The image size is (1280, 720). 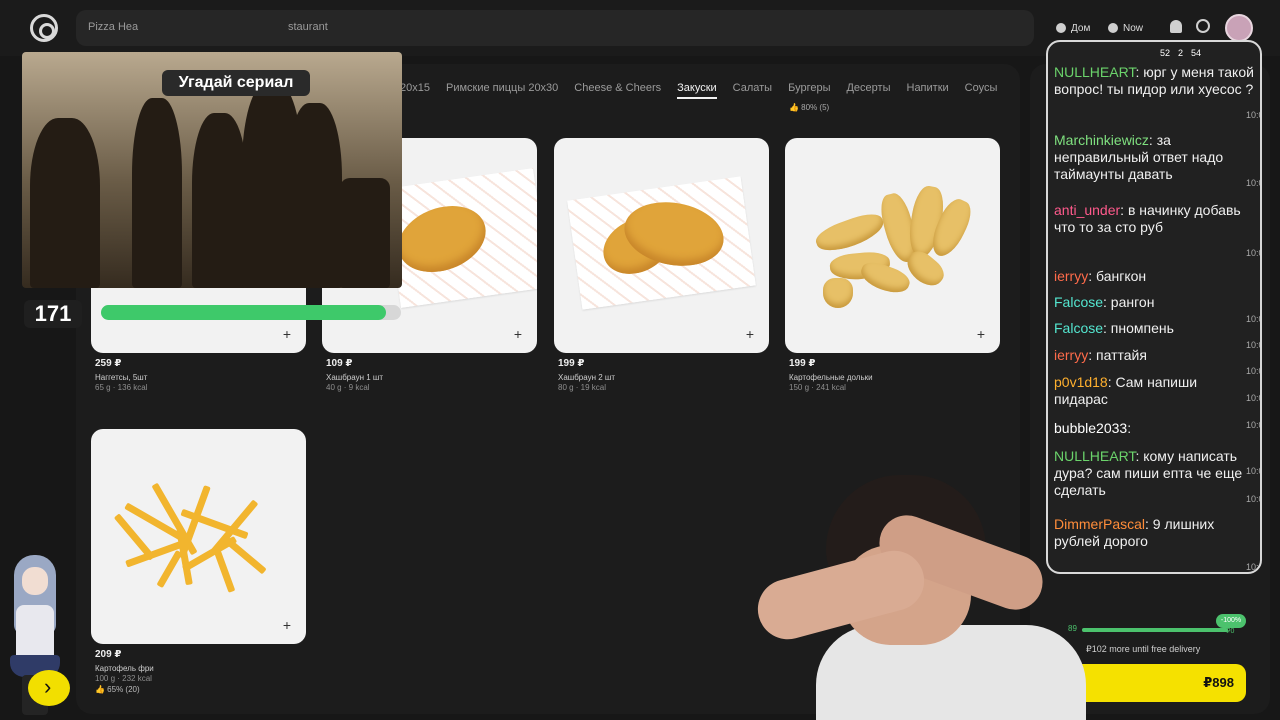 I want to click on chat-text: : рангон, so click(x=1129, y=302).